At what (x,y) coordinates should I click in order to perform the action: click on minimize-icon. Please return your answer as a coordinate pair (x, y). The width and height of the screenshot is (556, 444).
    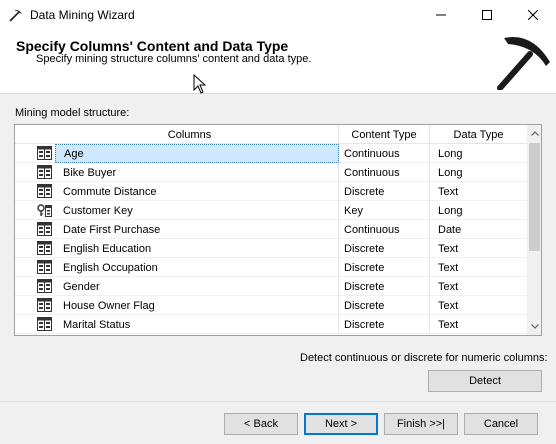
    Looking at the image, I should click on (441, 15).